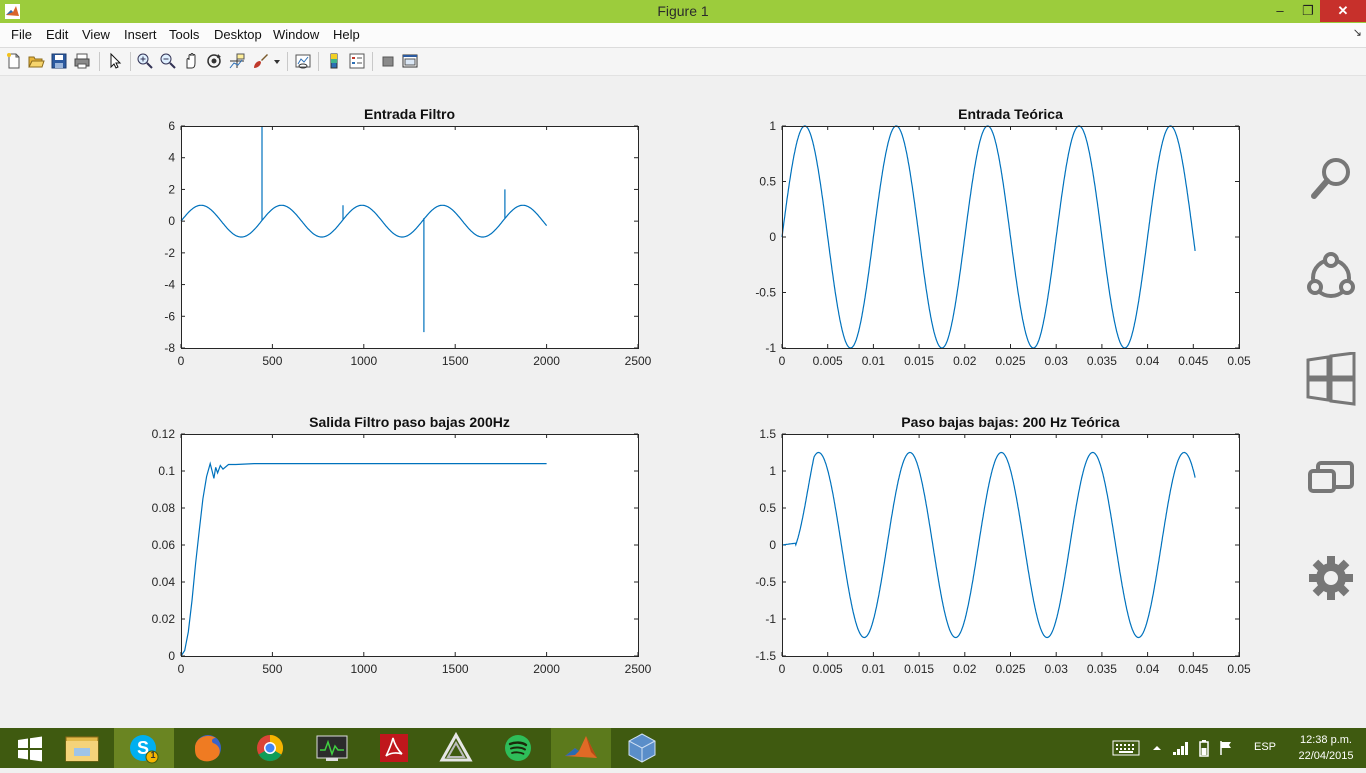 The image size is (1366, 773). What do you see at coordinates (1265, 747) in the screenshot?
I see `input-language: ESP` at bounding box center [1265, 747].